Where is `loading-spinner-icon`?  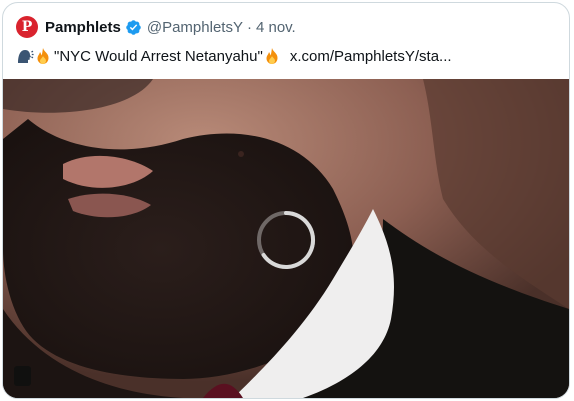
loading-spinner-icon is located at coordinates (286, 240).